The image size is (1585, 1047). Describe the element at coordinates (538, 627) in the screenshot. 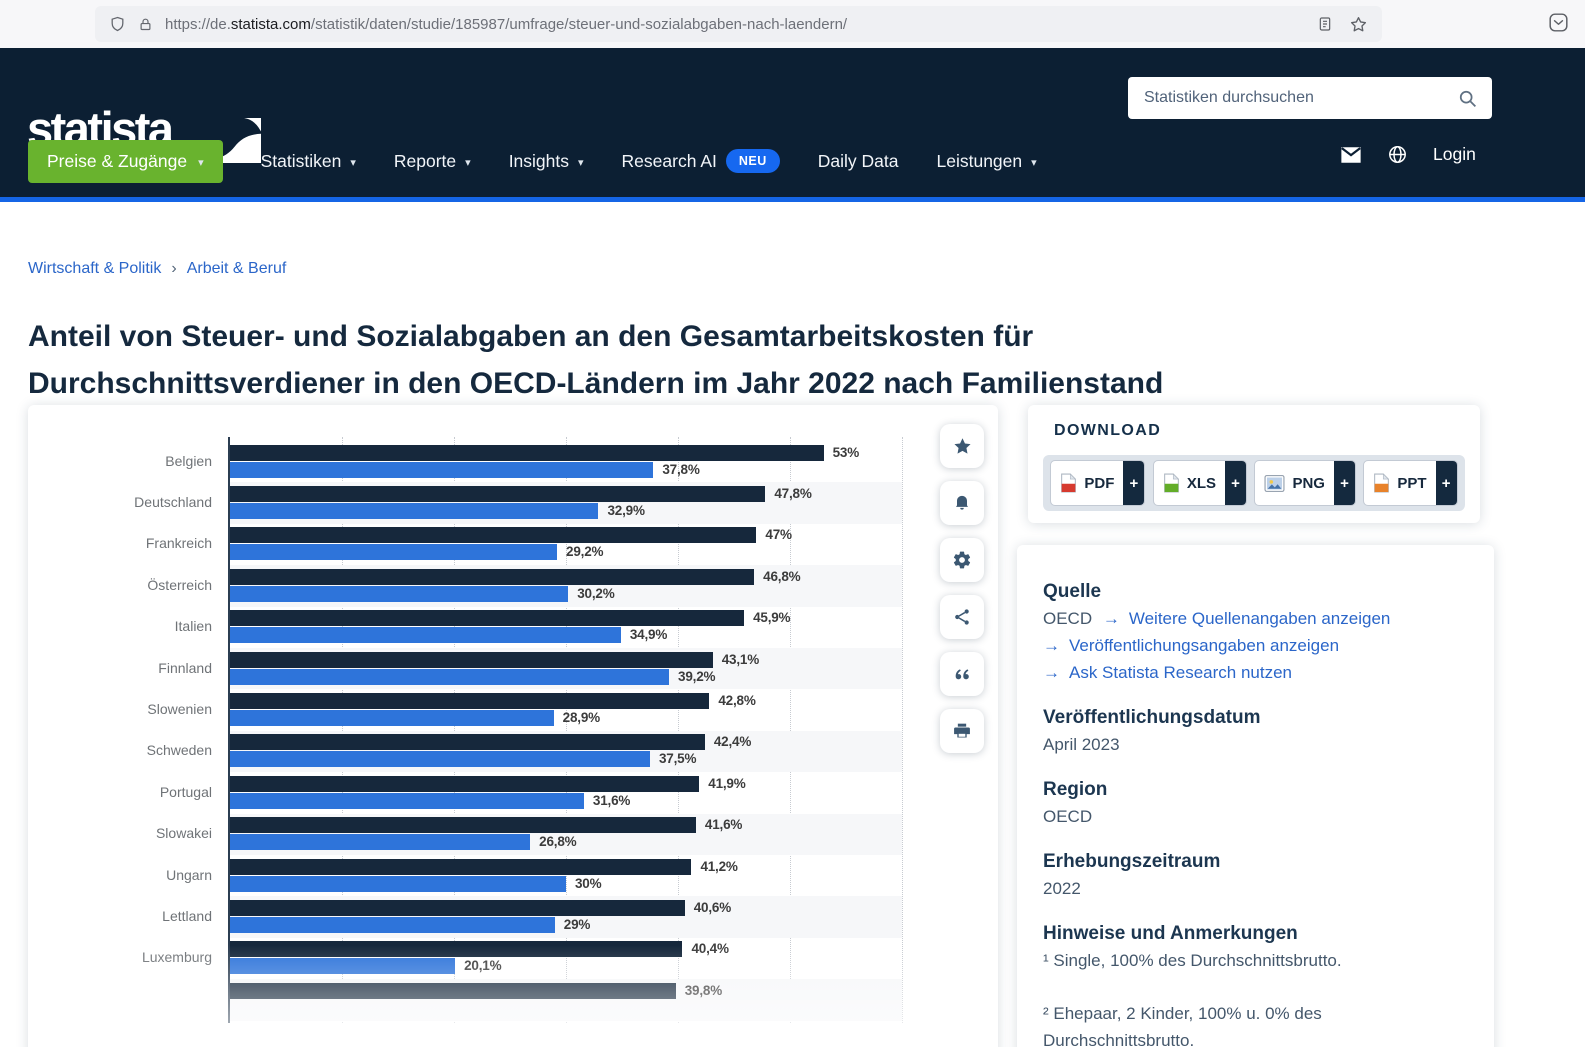

I see `chart-row: 45,9% 34,9% Italien` at that location.